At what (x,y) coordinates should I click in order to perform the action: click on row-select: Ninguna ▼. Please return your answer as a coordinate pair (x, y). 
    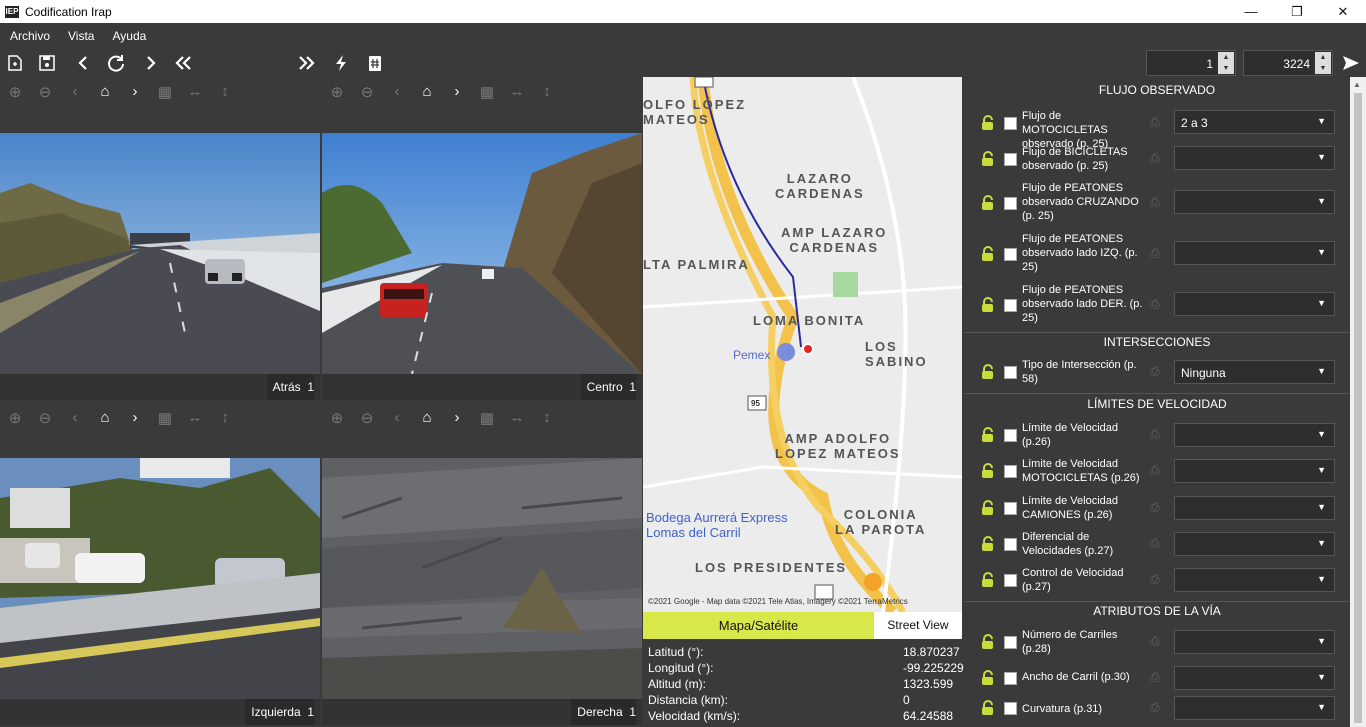
    Looking at the image, I should click on (1254, 372).